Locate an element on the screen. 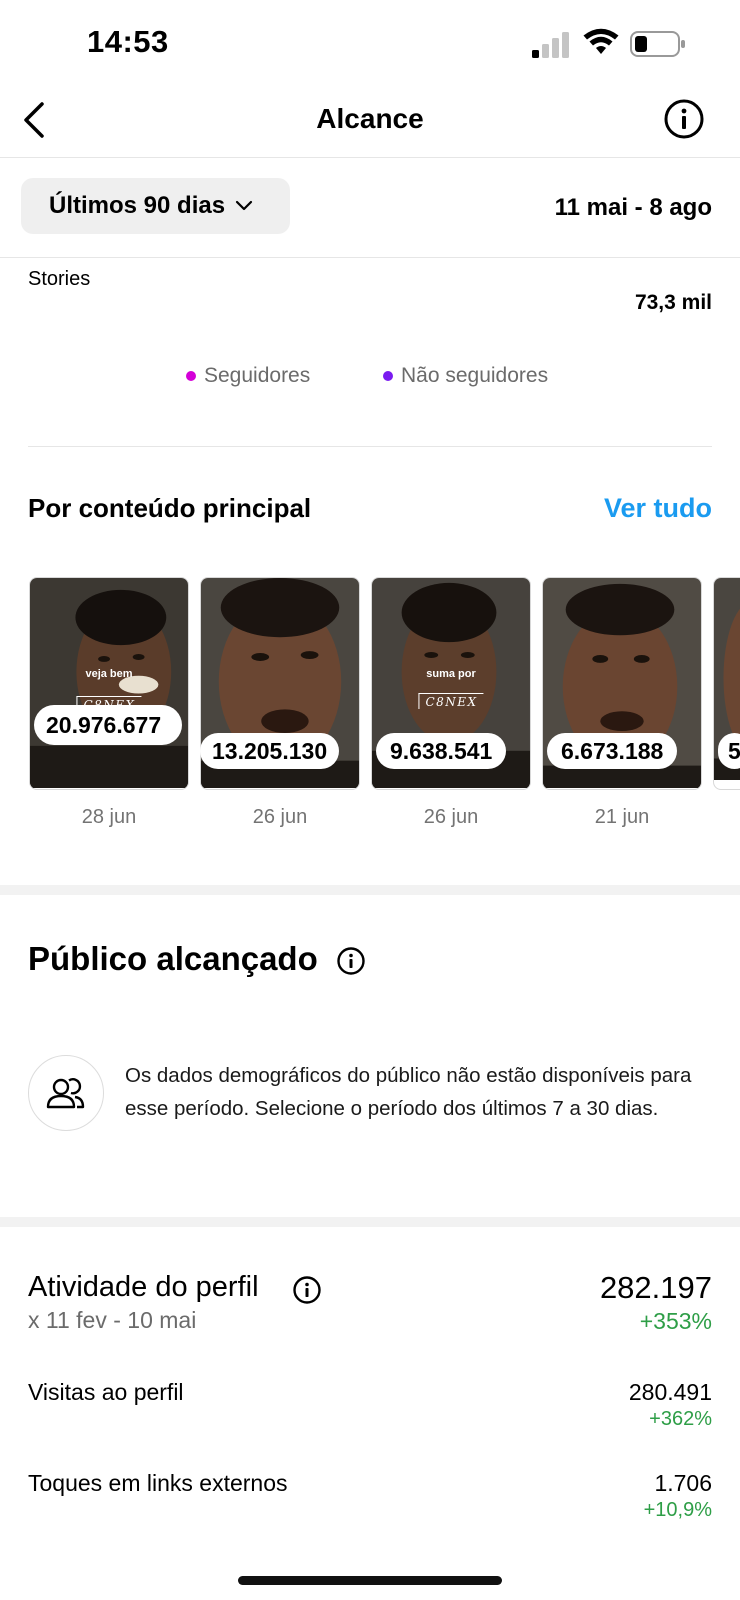 This screenshot has width=740, height=1600. activity-comparison-range: x 11 fev - 10 mai is located at coordinates (112, 1320).